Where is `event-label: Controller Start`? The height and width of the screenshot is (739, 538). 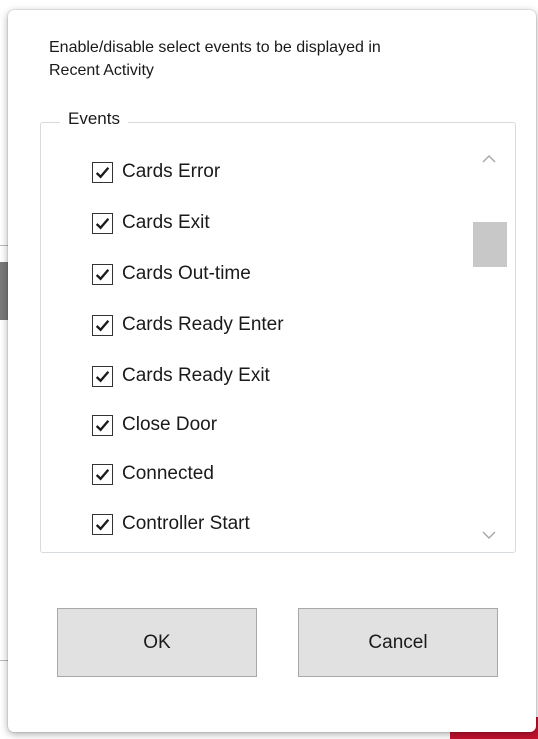
event-label: Controller Start is located at coordinates (186, 523).